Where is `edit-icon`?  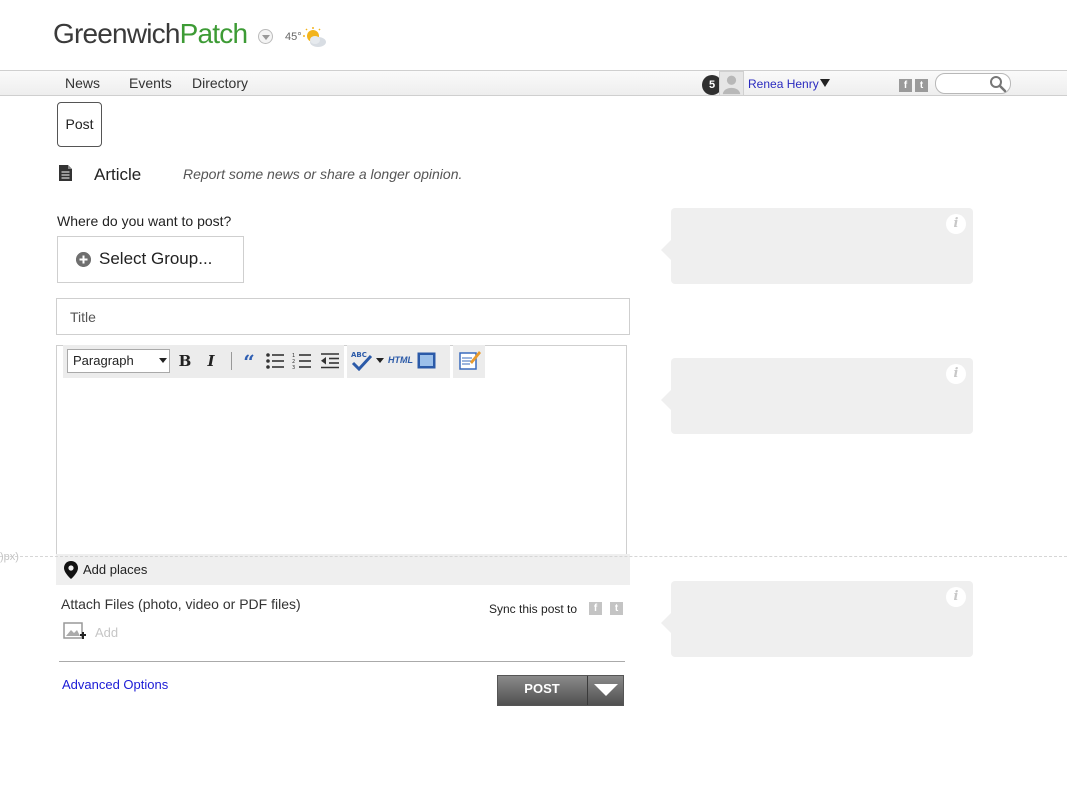 edit-icon is located at coordinates (470, 360).